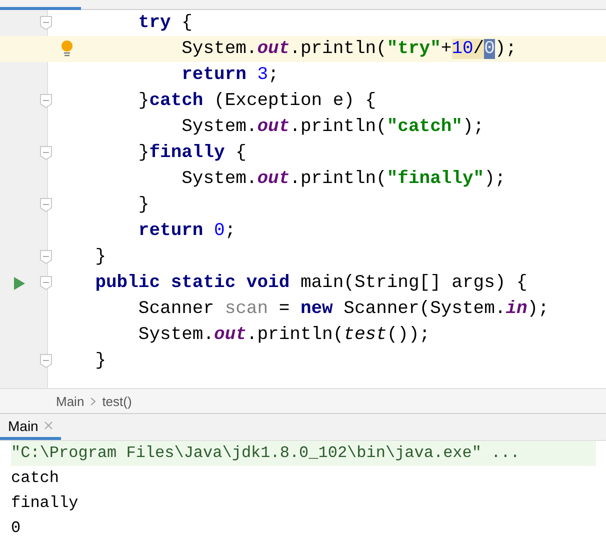  I want to click on code-text: System.out.println("try"+10/0);, so click(348, 49).